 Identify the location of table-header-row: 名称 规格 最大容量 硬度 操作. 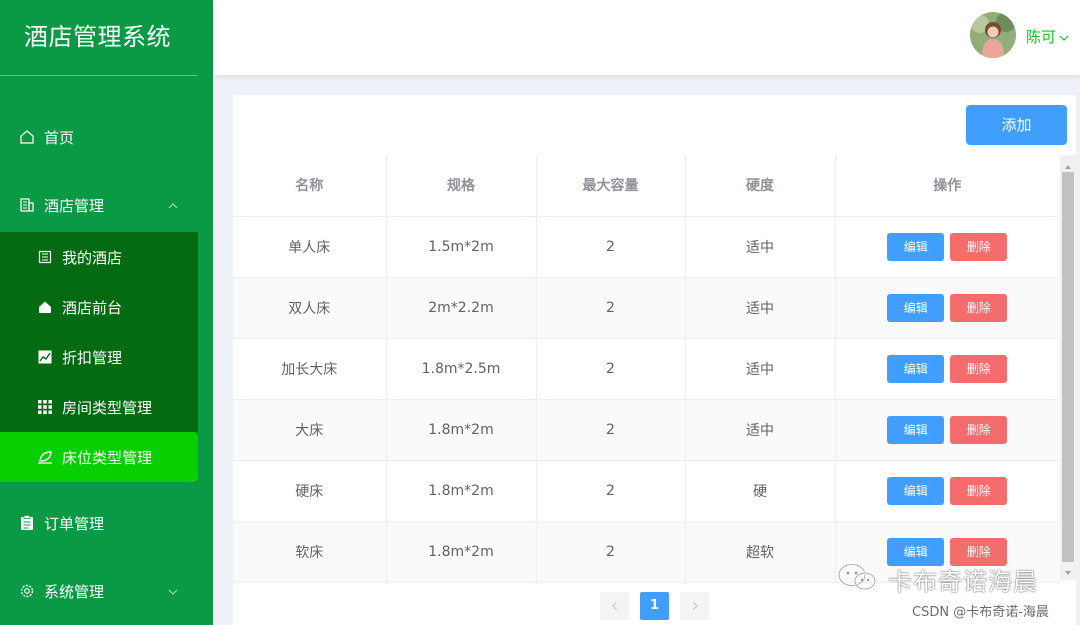
(646, 186).